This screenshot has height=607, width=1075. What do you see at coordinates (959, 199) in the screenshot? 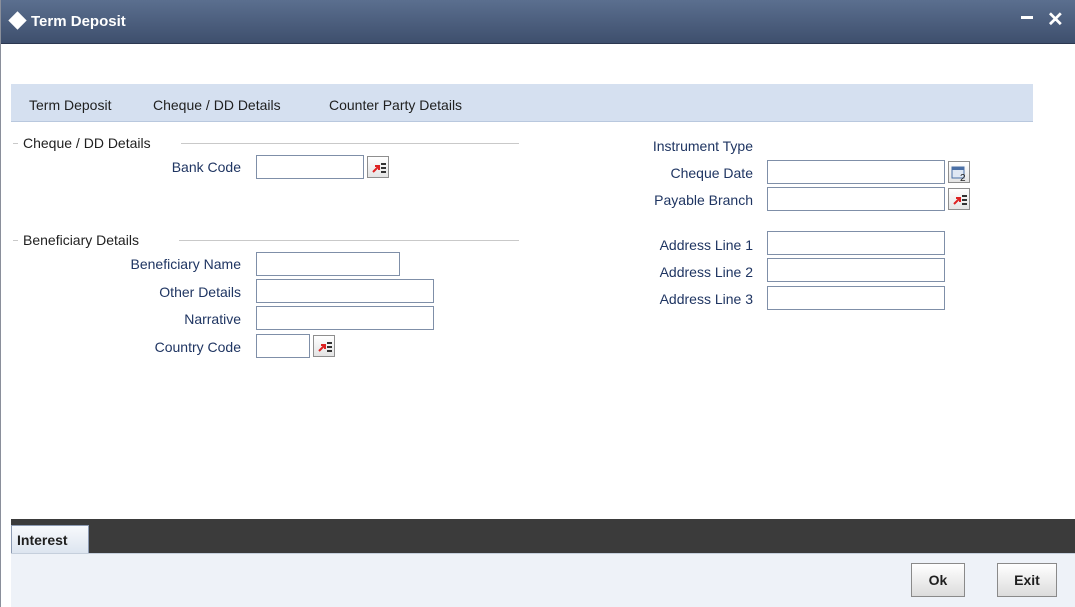
I see `payable-branch-lov-icon` at bounding box center [959, 199].